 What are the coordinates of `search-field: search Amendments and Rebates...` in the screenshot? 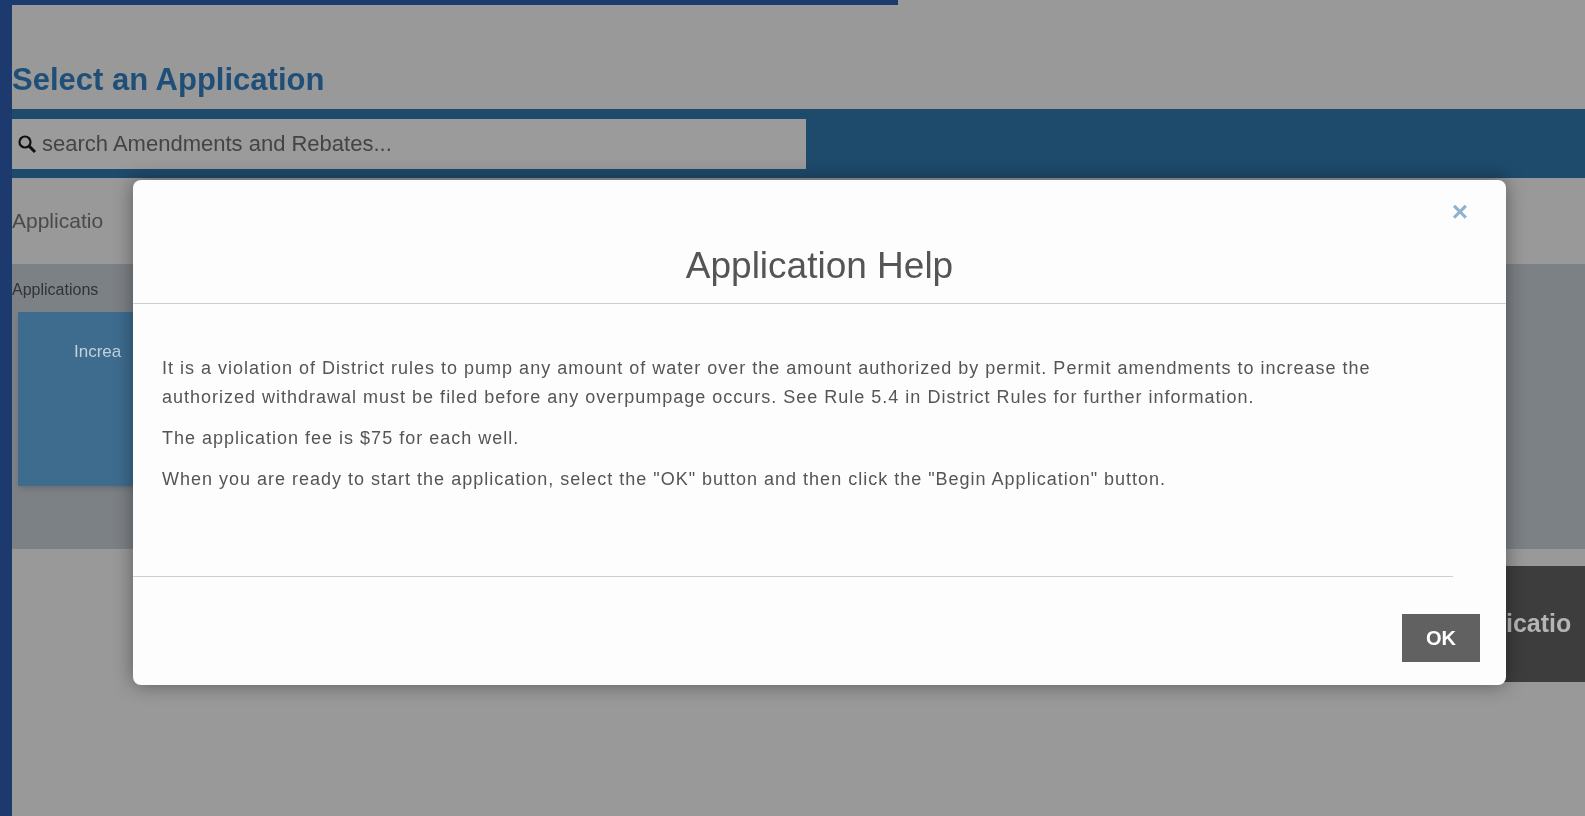 It's located at (409, 143).